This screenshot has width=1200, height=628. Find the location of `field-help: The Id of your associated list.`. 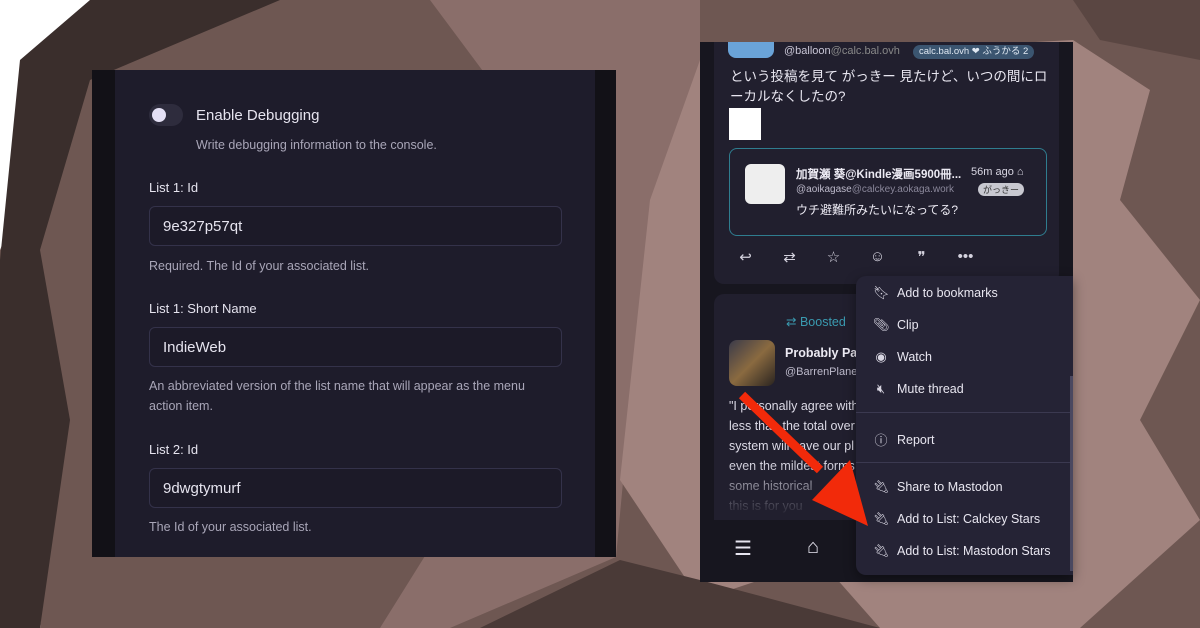

field-help: The Id of your associated list. is located at coordinates (230, 527).